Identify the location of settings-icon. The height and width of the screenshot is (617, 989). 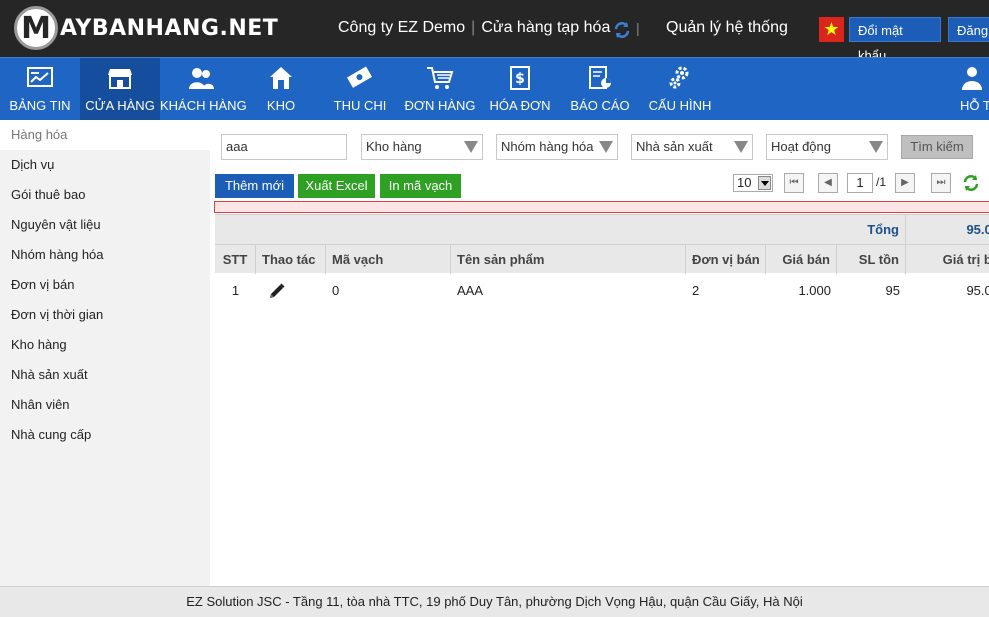
(679, 77).